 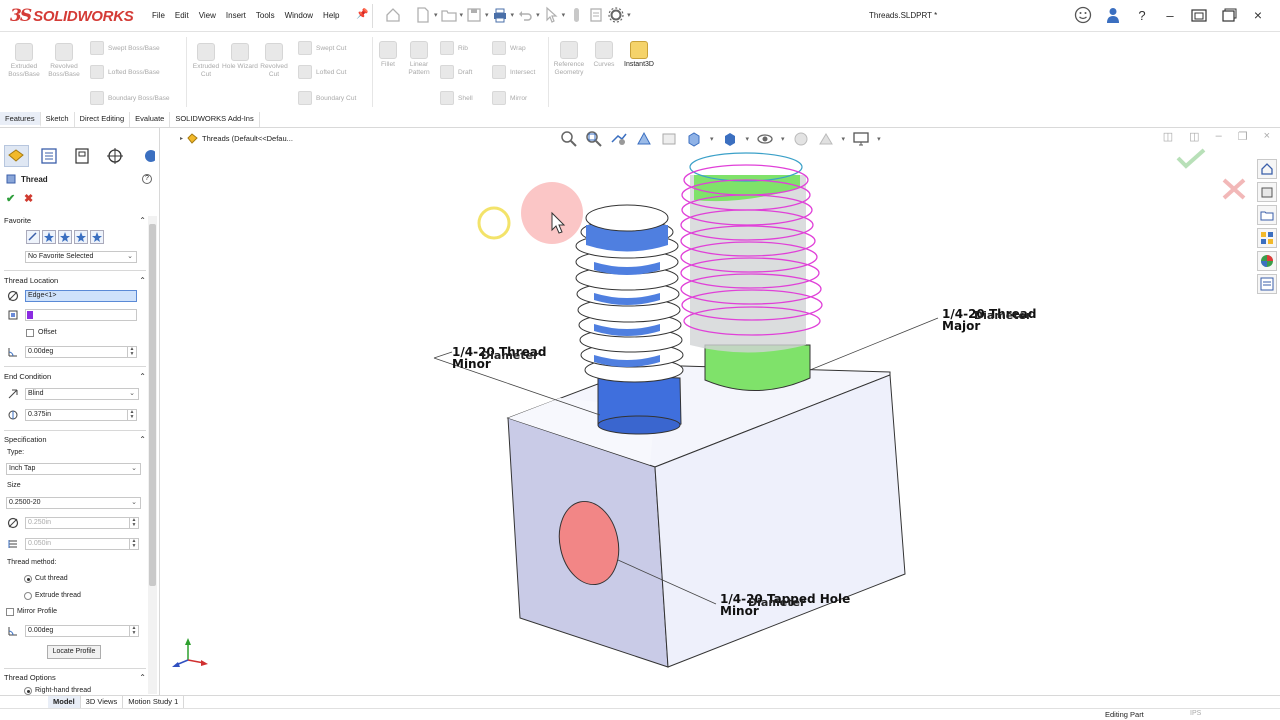 I want to click on swept-cut-button: Swept Cut, so click(x=322, y=48).